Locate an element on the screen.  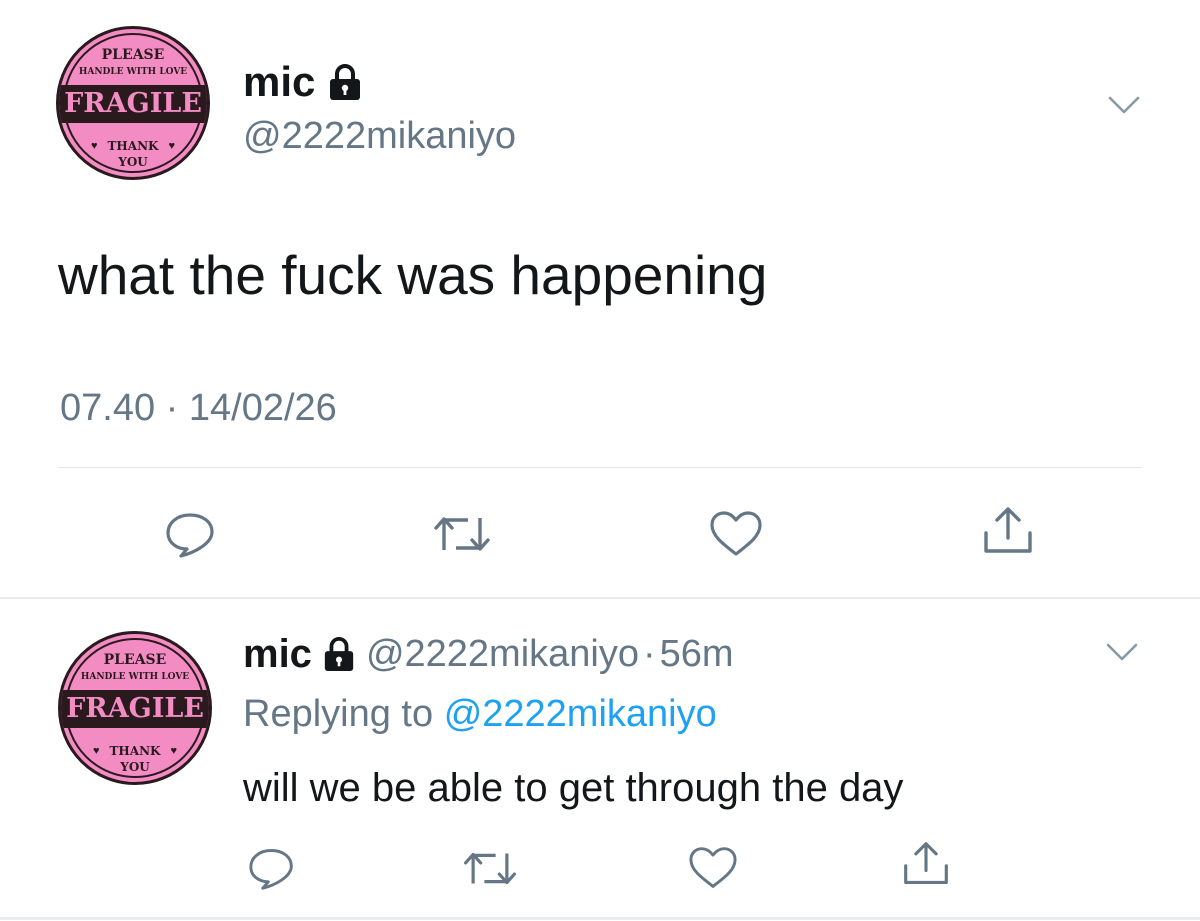
divider is located at coordinates (600, 467).